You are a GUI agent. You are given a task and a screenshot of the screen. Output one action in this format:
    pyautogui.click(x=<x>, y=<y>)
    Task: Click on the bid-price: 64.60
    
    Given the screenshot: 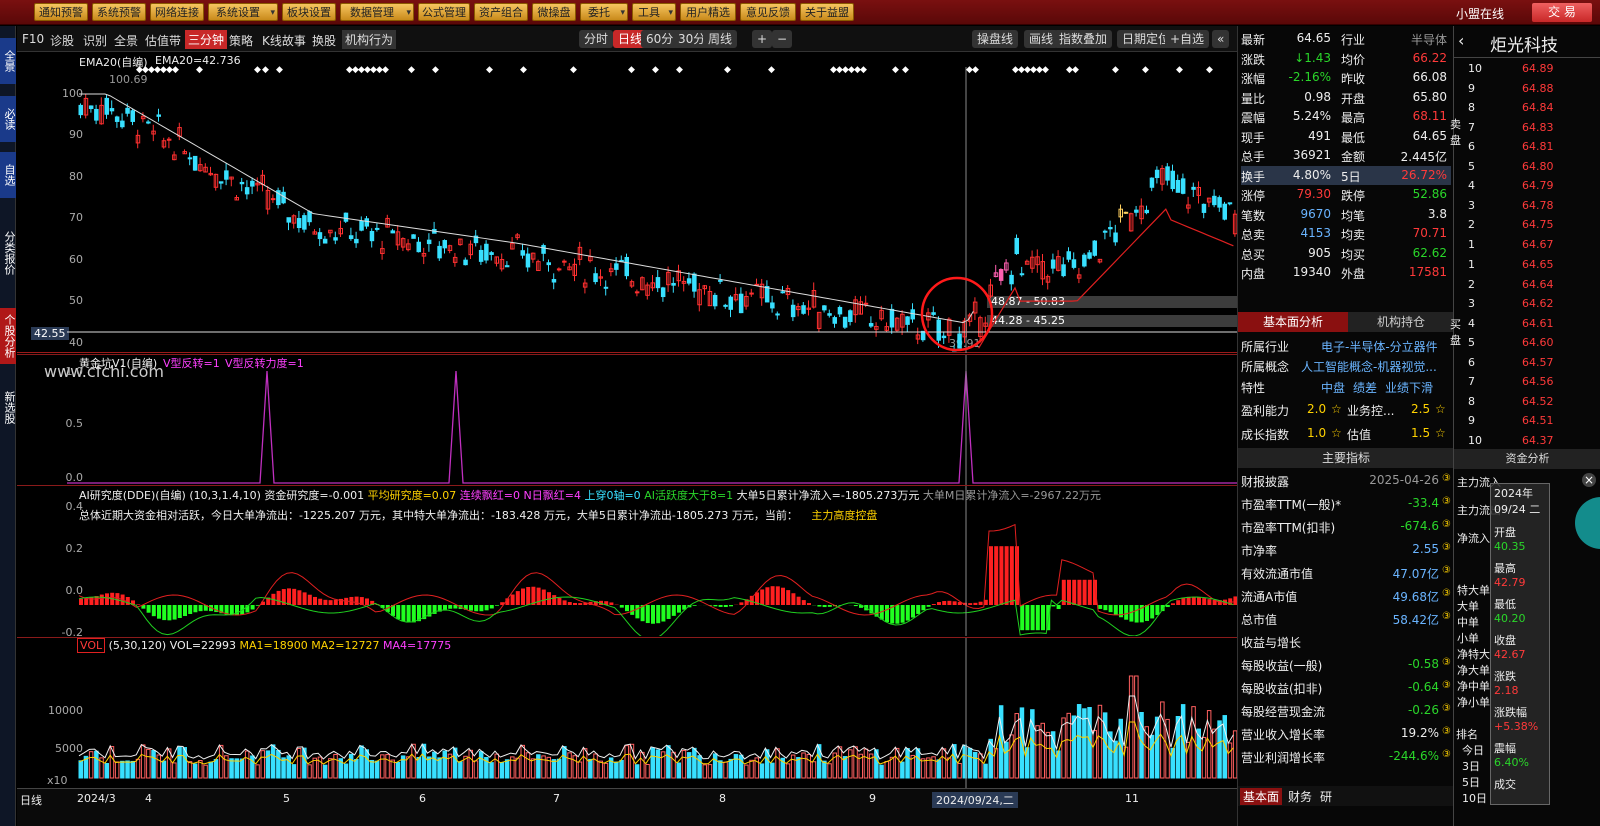 What is the action you would take?
    pyautogui.click(x=1538, y=342)
    